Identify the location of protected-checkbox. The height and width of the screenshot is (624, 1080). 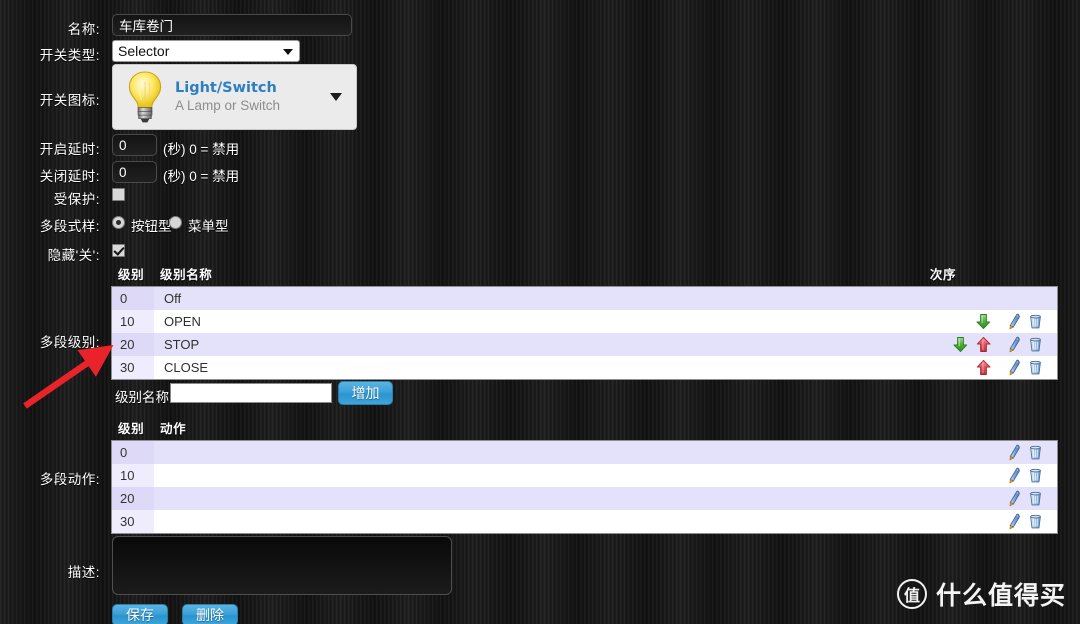
(118, 194).